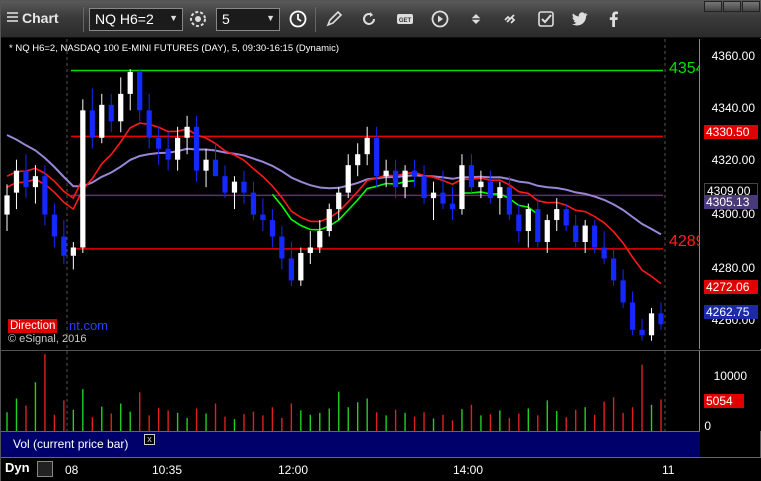 The height and width of the screenshot is (481, 761). I want to click on minimize-button, so click(713, 6).